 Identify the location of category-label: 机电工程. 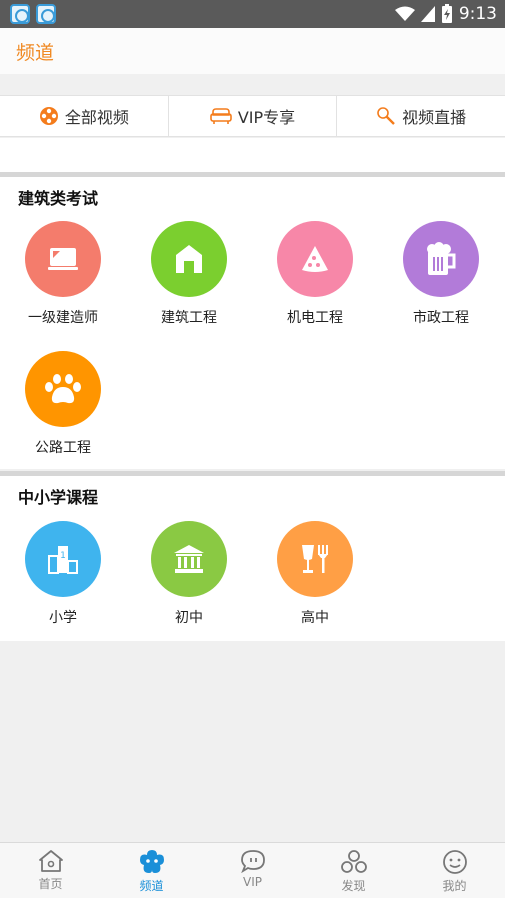
(315, 318).